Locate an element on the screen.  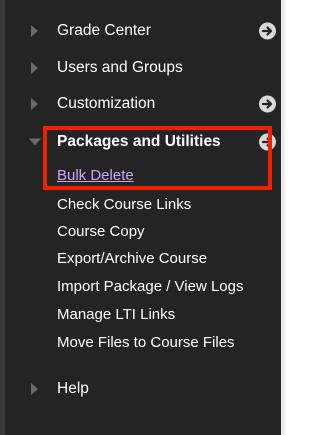
menu-section-packages-and-utilities: Packages and Utilities is located at coordinates (140, 142).